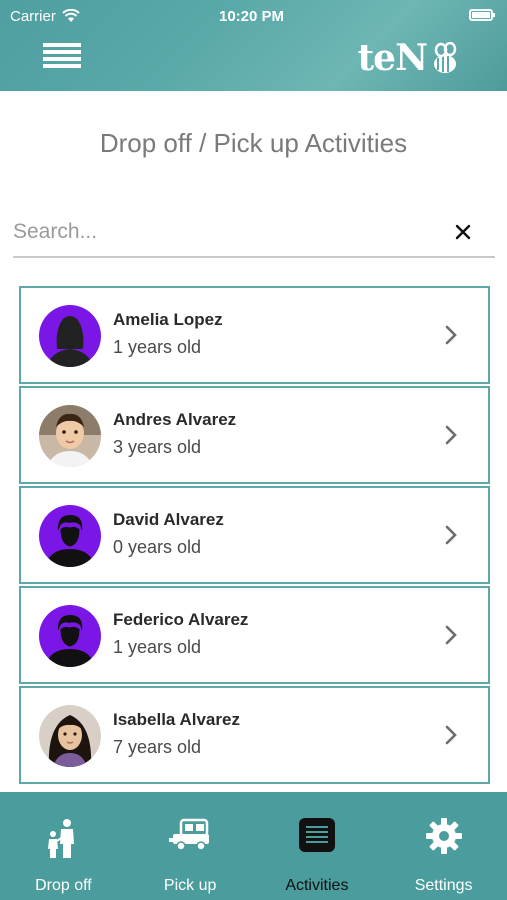 The height and width of the screenshot is (900, 507). I want to click on female-silhouette-icon, so click(70, 336).